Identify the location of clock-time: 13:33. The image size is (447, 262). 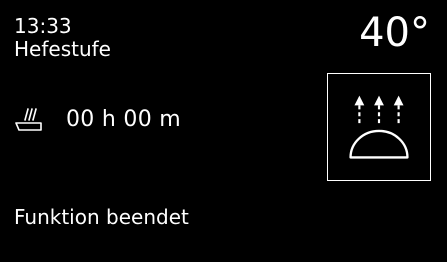
(43, 26).